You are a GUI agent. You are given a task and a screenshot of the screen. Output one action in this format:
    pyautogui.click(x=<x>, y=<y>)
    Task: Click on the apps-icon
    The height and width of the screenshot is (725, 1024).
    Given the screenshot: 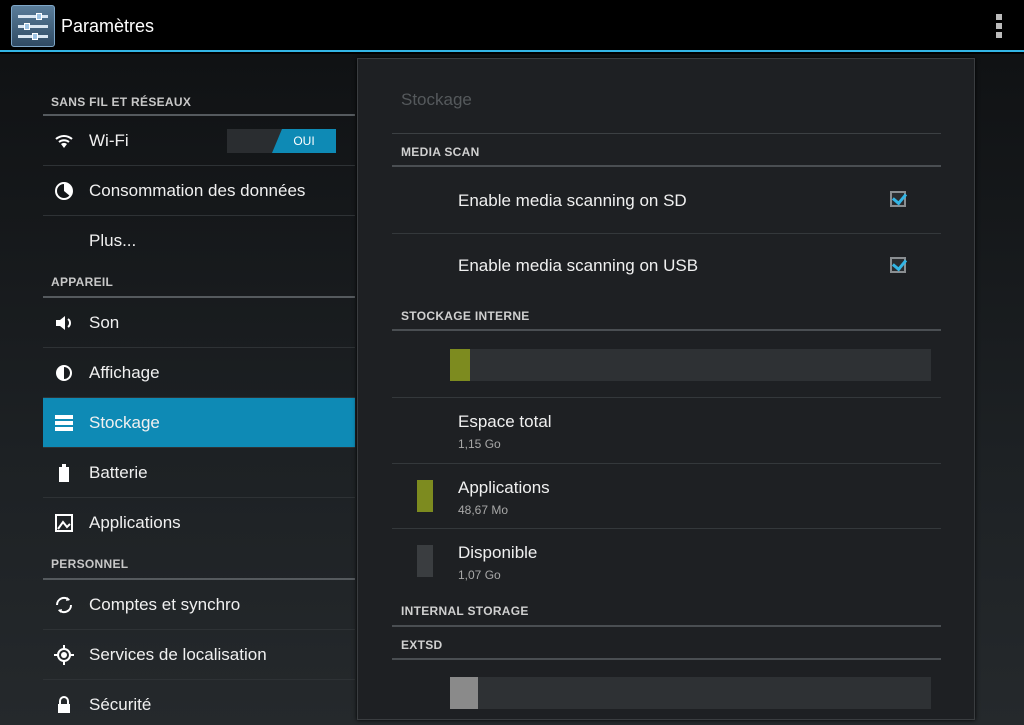 What is the action you would take?
    pyautogui.click(x=64, y=523)
    